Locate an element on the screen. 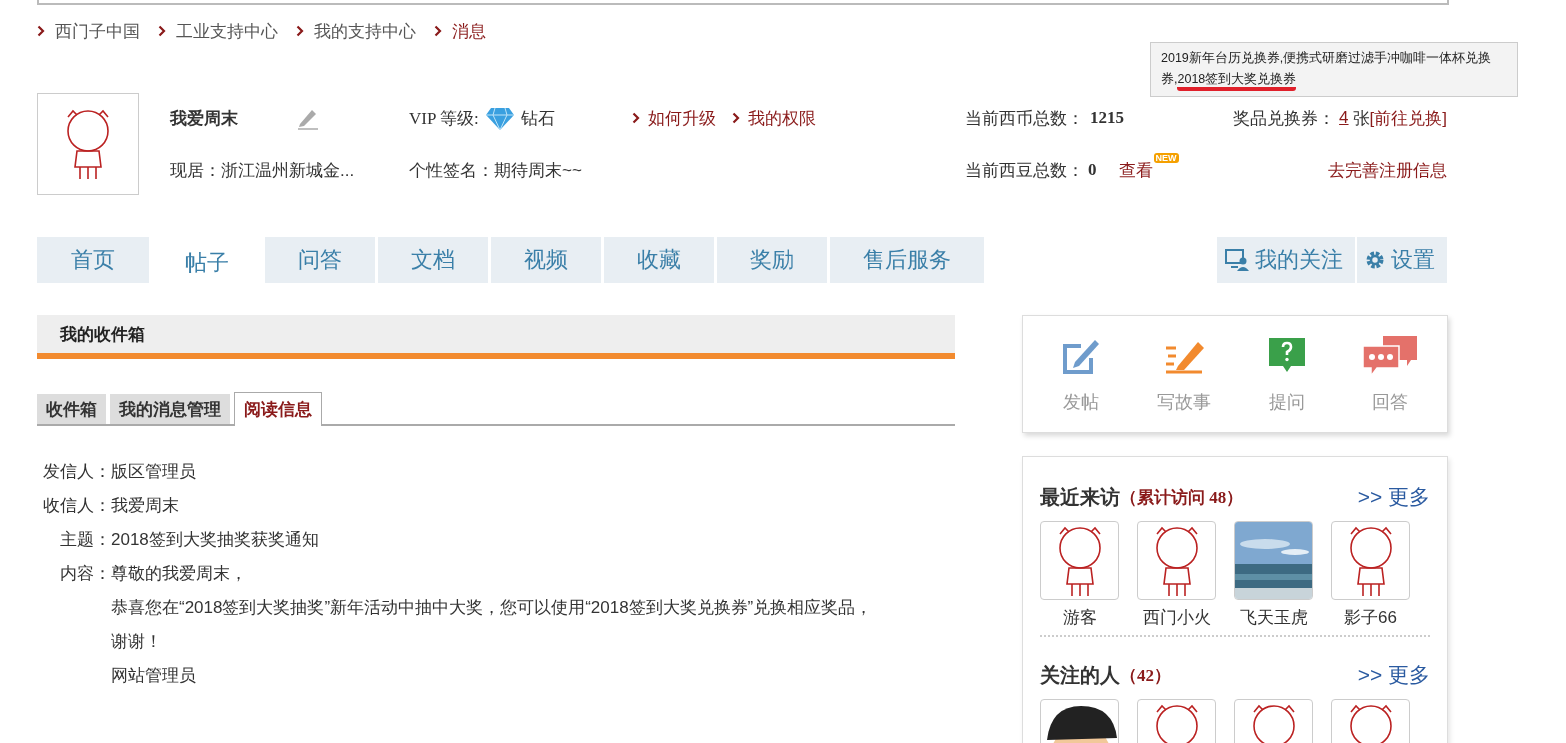 Image resolution: width=1566 pixels, height=743 pixels. breadcrumb-link: 西门子中国 is located at coordinates (97, 31).